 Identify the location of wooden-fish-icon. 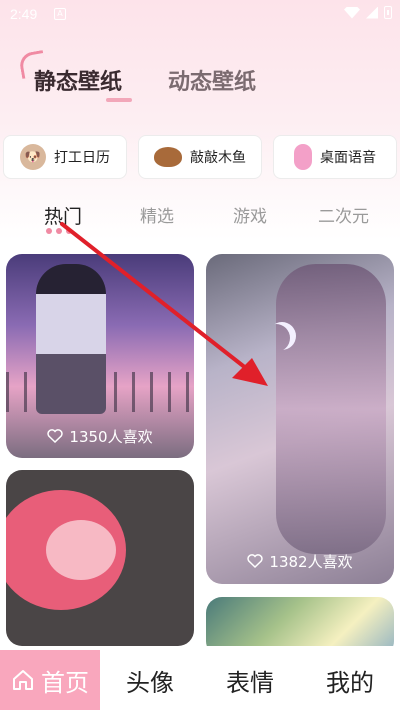
(168, 157).